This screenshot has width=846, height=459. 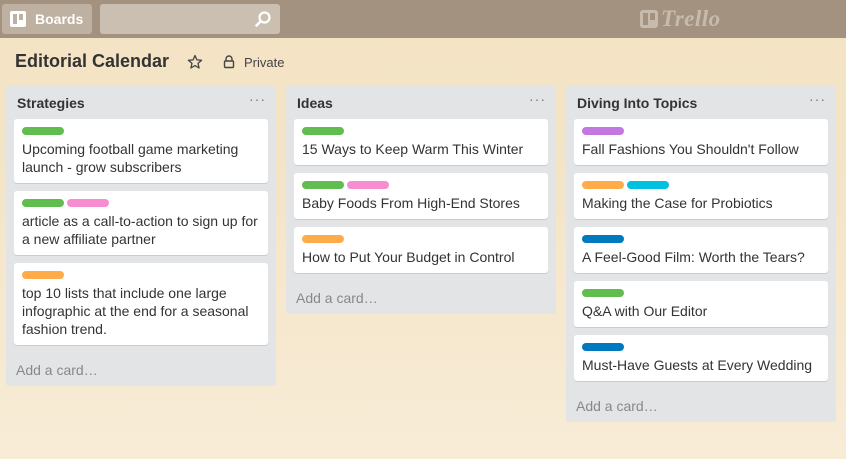 I want to click on card: Making the Case for Probiotics, so click(x=701, y=196).